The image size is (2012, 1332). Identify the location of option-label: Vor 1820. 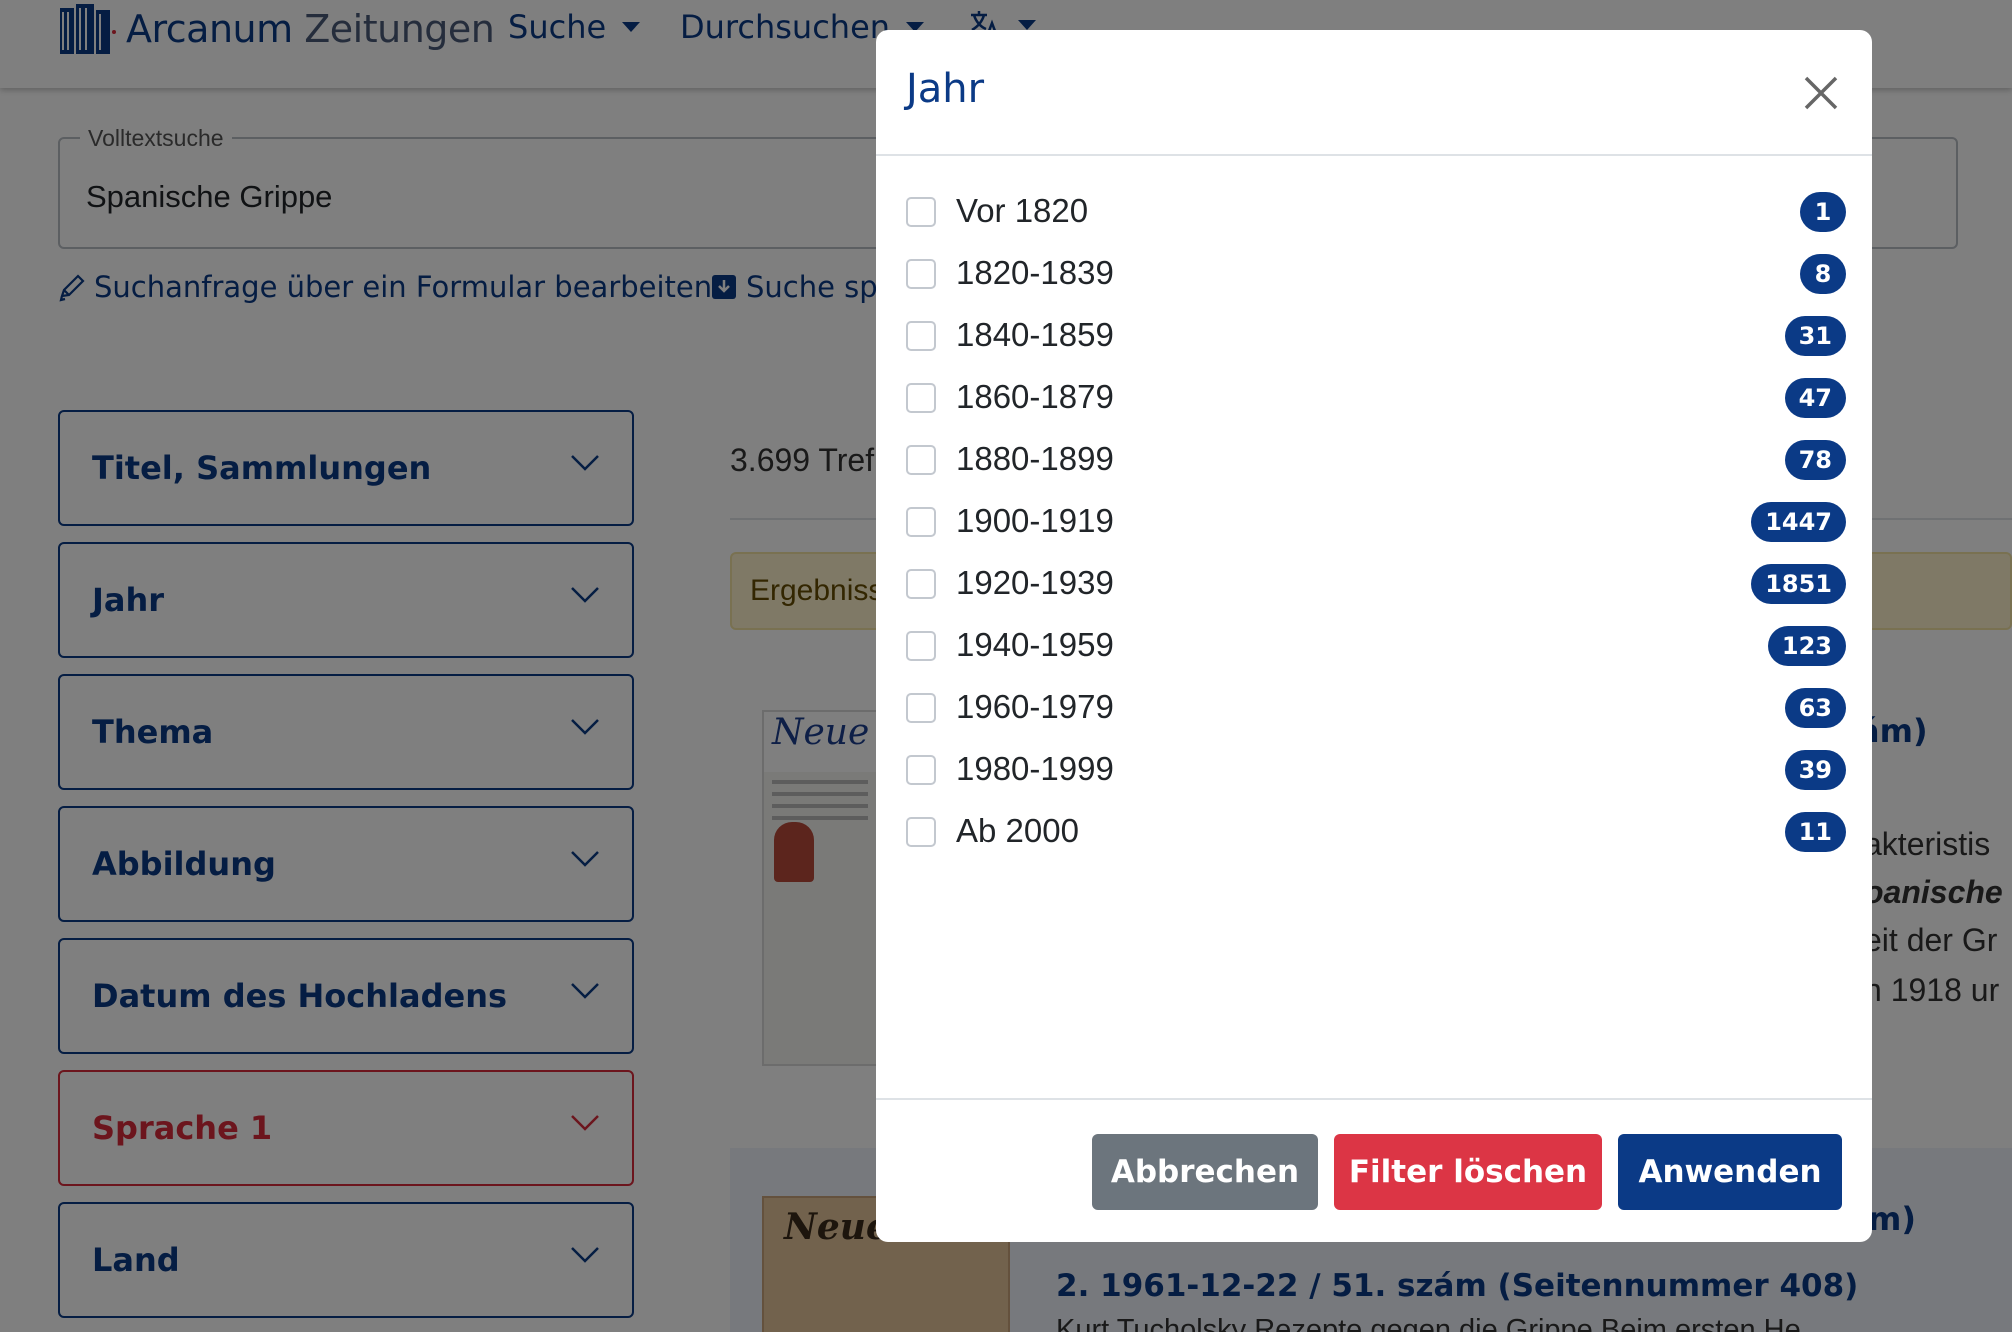
(1022, 210).